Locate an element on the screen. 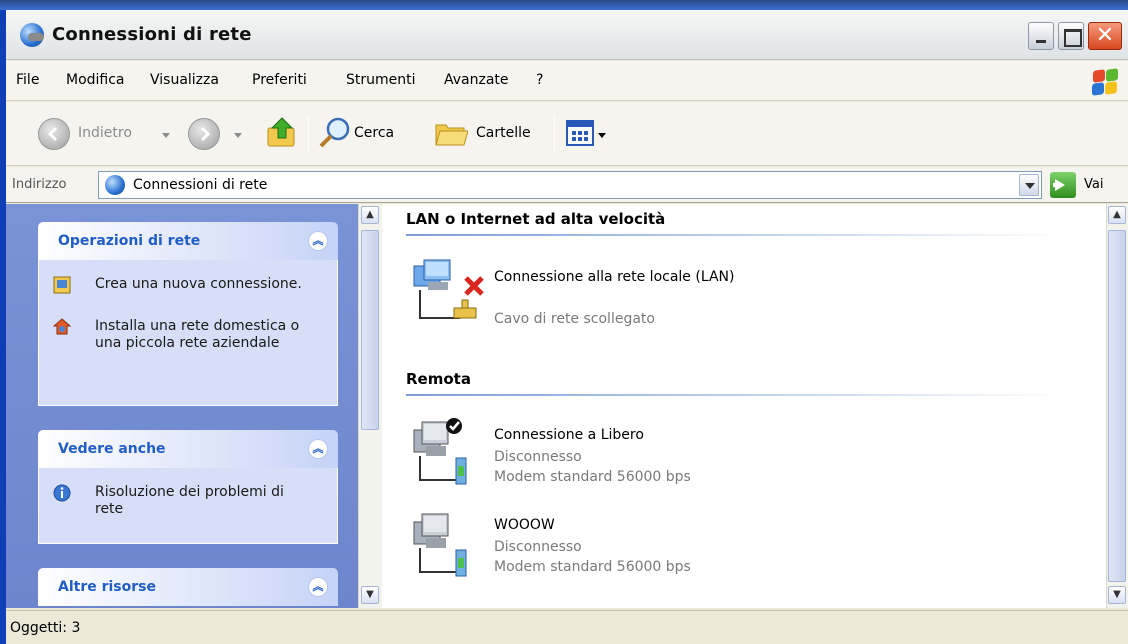 This screenshot has width=1128, height=644. menu-visualizza: Visualizza is located at coordinates (184, 80).